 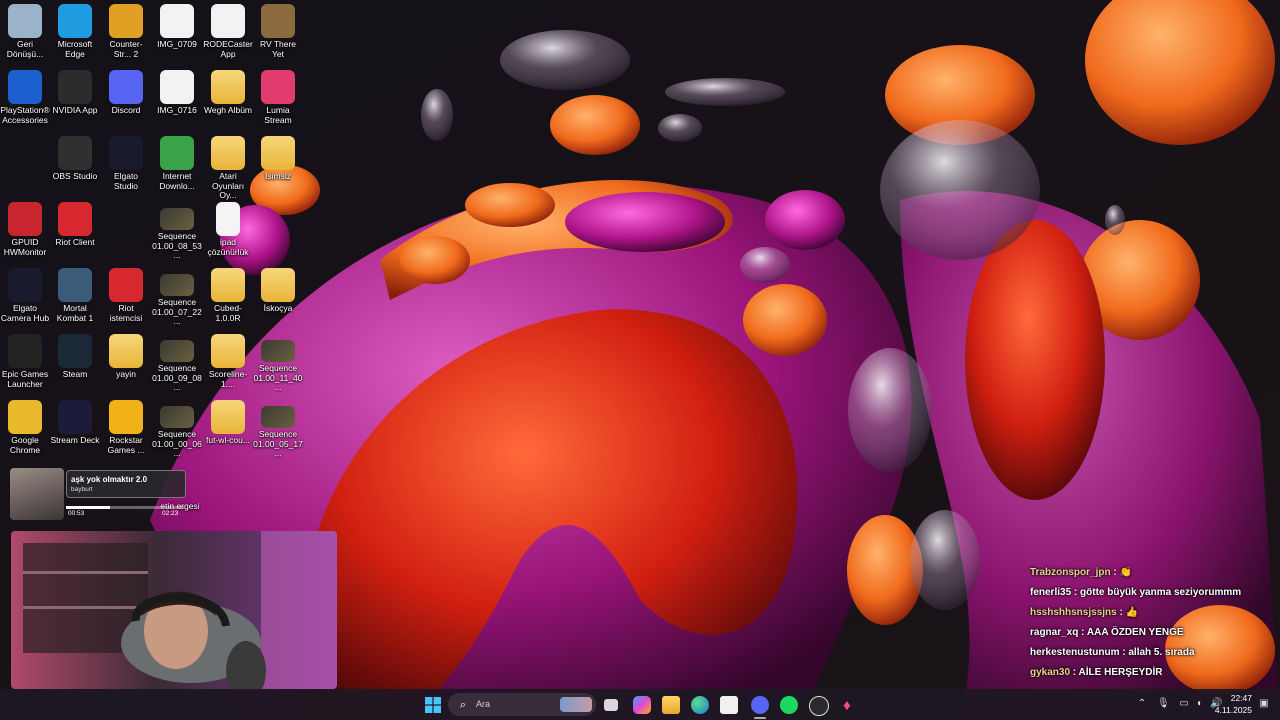 I want to click on desktop-icon-label: Elgato Camera Hub, so click(x=25, y=313).